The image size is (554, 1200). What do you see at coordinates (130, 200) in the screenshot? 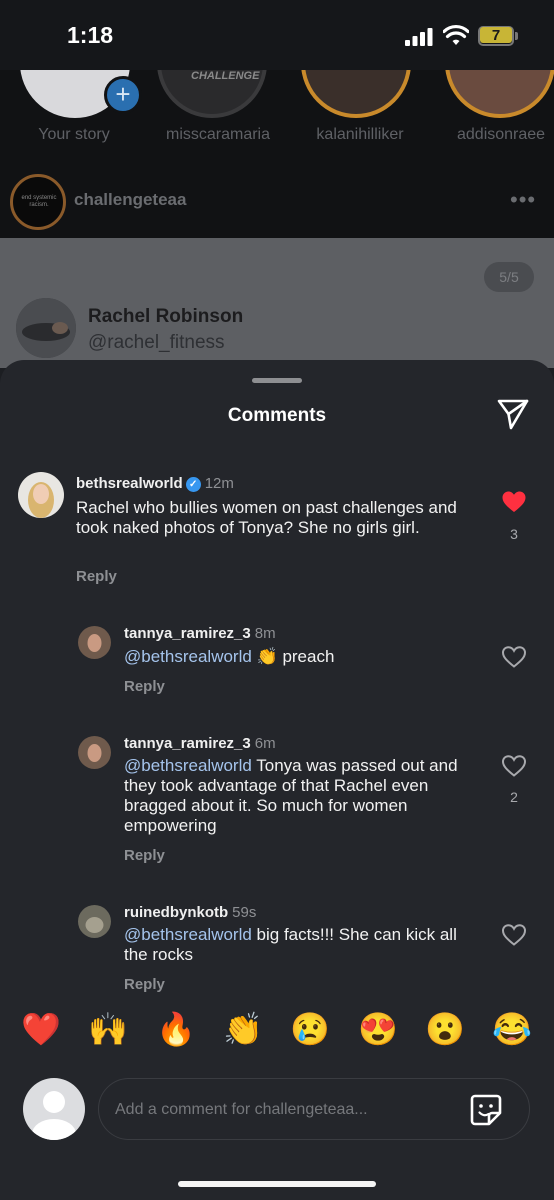
I see `post-author-username: challengeteaa` at bounding box center [130, 200].